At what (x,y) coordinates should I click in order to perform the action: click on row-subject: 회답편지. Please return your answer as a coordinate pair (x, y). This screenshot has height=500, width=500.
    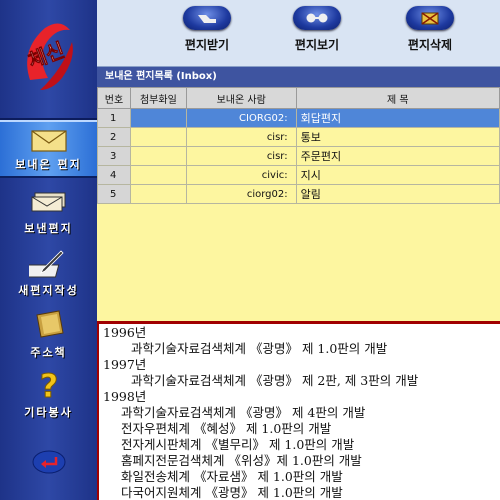
    Looking at the image, I should click on (397, 118).